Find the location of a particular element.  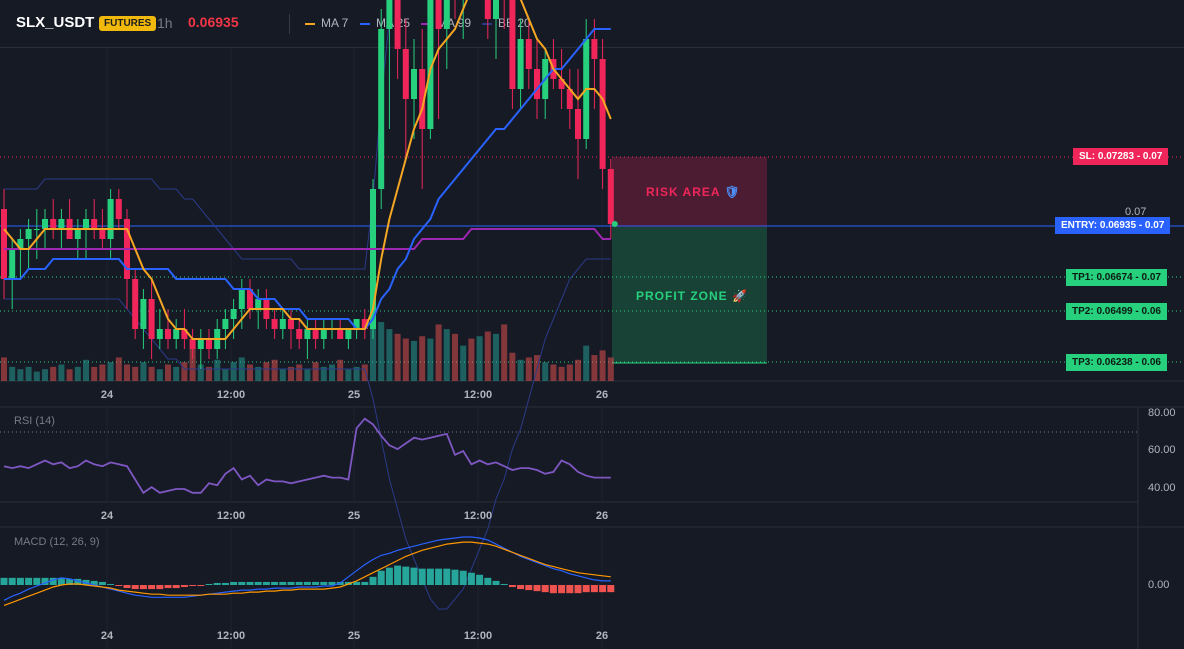

x-tick: 26 is located at coordinates (602, 516).